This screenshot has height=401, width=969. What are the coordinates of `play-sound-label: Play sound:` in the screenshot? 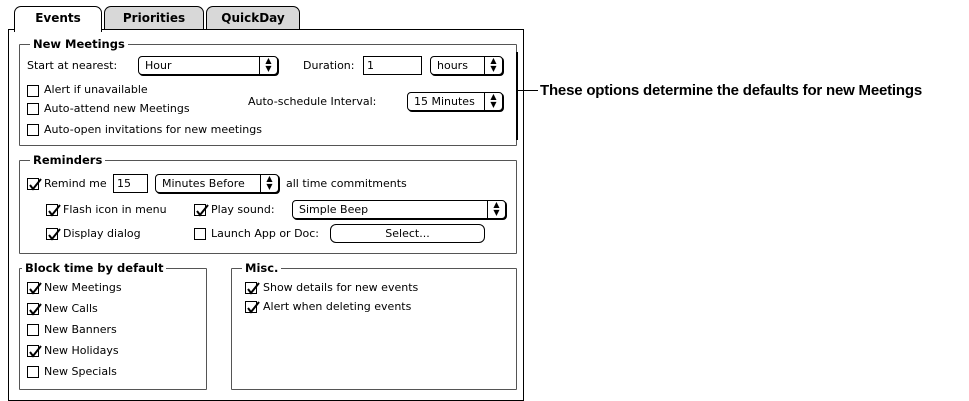 It's located at (243, 209).